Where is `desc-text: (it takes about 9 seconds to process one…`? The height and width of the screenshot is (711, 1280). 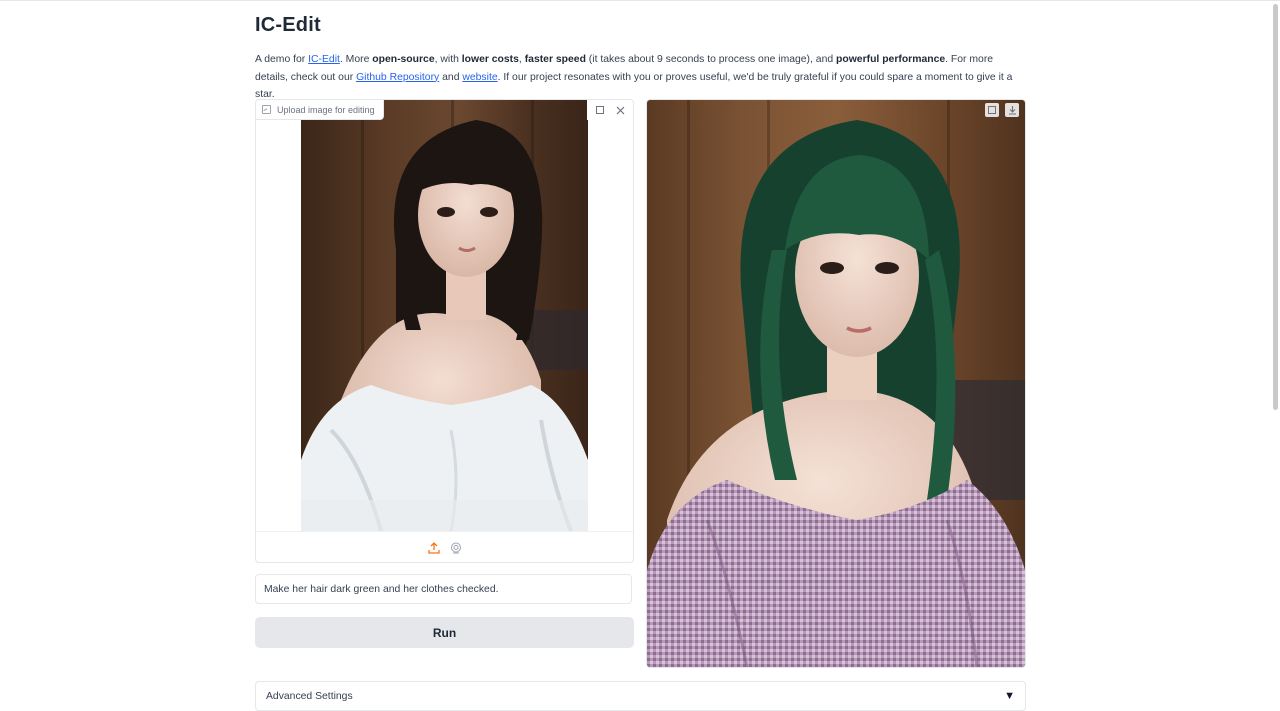 desc-text: (it takes about 9 seconds to process one… is located at coordinates (711, 59).